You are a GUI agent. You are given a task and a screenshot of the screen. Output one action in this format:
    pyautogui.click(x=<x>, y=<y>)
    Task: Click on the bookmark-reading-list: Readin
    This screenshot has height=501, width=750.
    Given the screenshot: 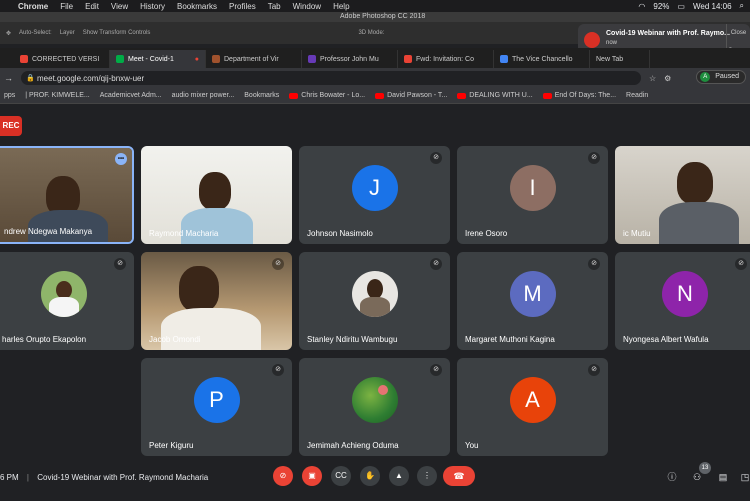 What is the action you would take?
    pyautogui.click(x=637, y=95)
    